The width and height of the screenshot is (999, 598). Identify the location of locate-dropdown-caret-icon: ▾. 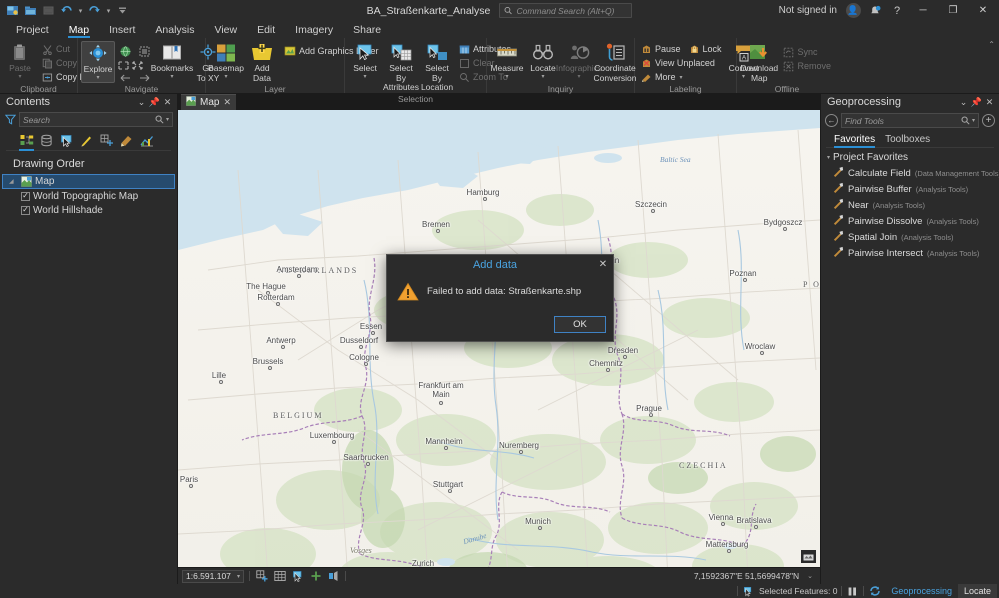
(542, 77).